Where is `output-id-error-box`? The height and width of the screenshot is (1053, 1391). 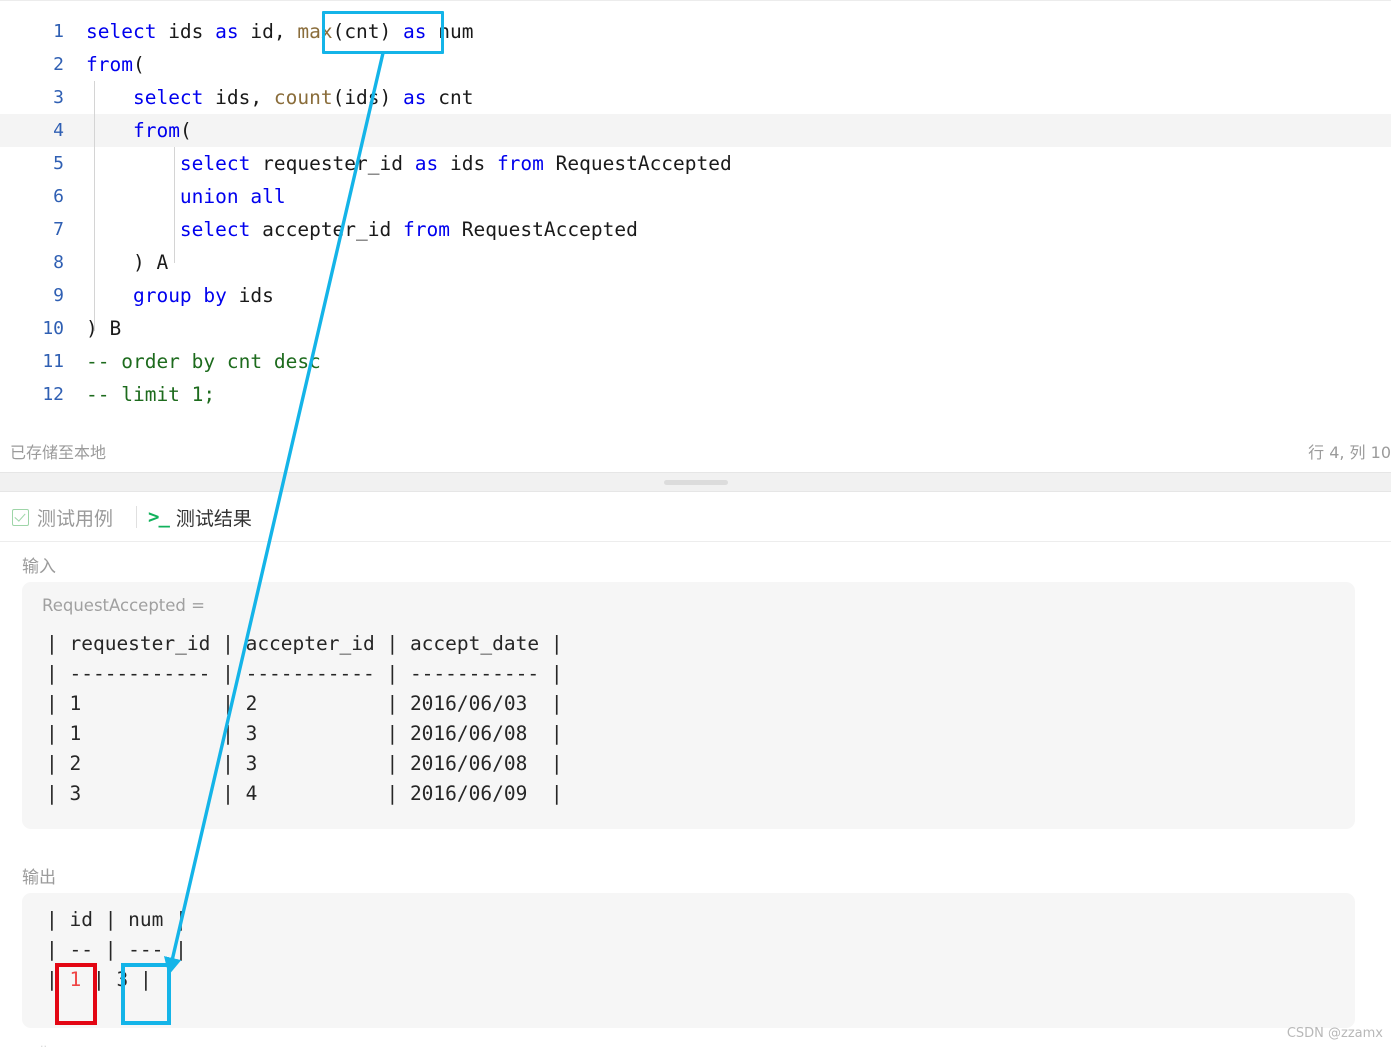
output-id-error-box is located at coordinates (76, 994).